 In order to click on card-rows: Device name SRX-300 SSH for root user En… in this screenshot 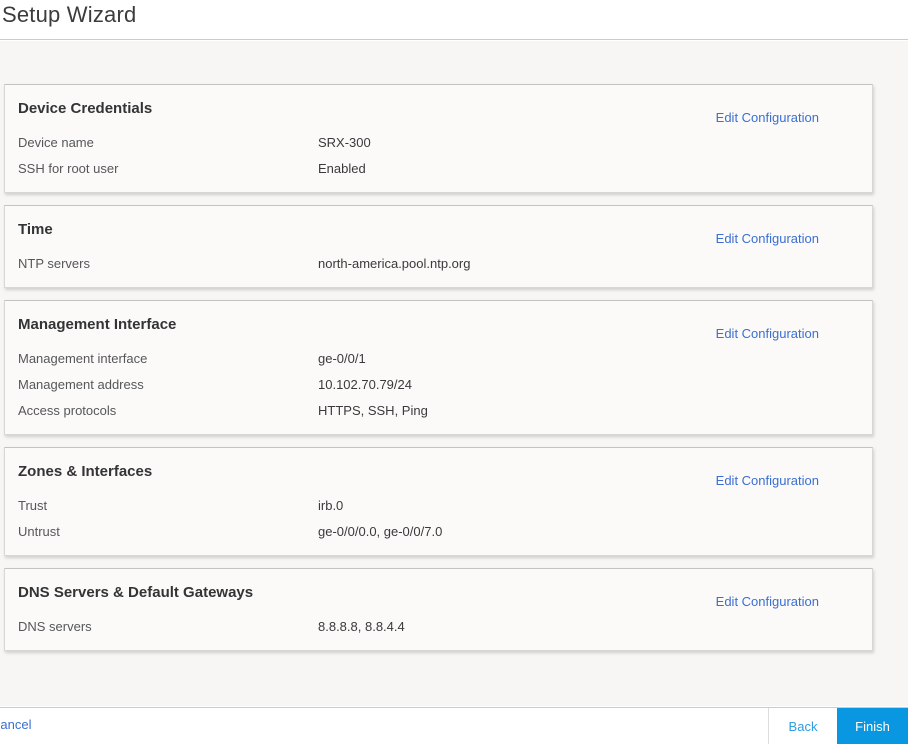, I will do `click(438, 155)`.